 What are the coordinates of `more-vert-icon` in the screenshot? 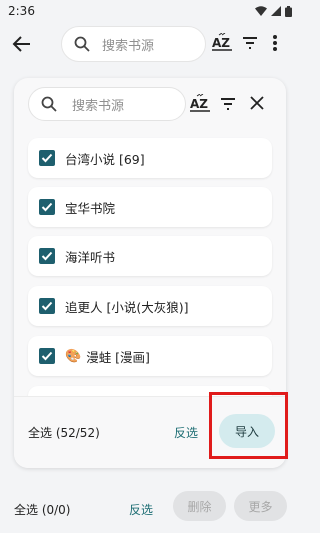 It's located at (275, 43).